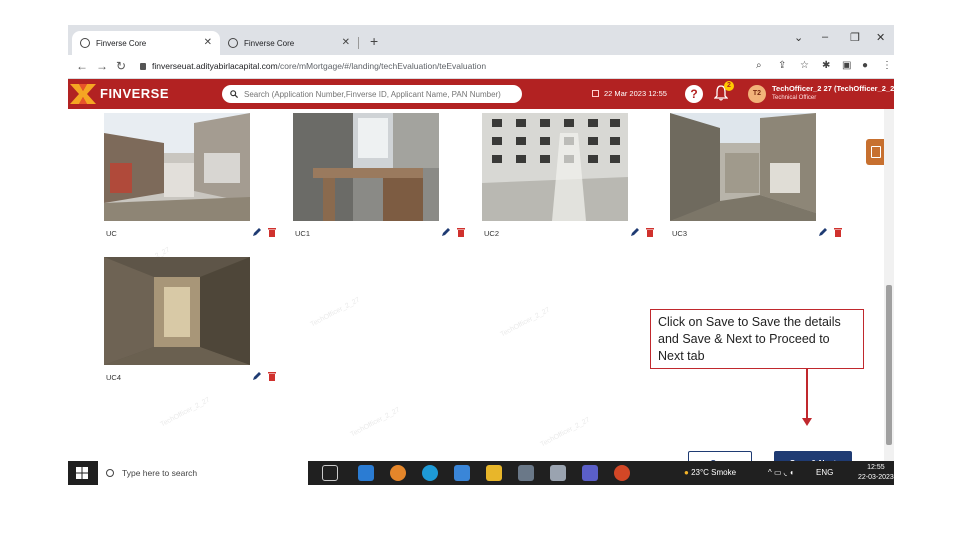  I want to click on extensions-icon: ✱, so click(826, 65).